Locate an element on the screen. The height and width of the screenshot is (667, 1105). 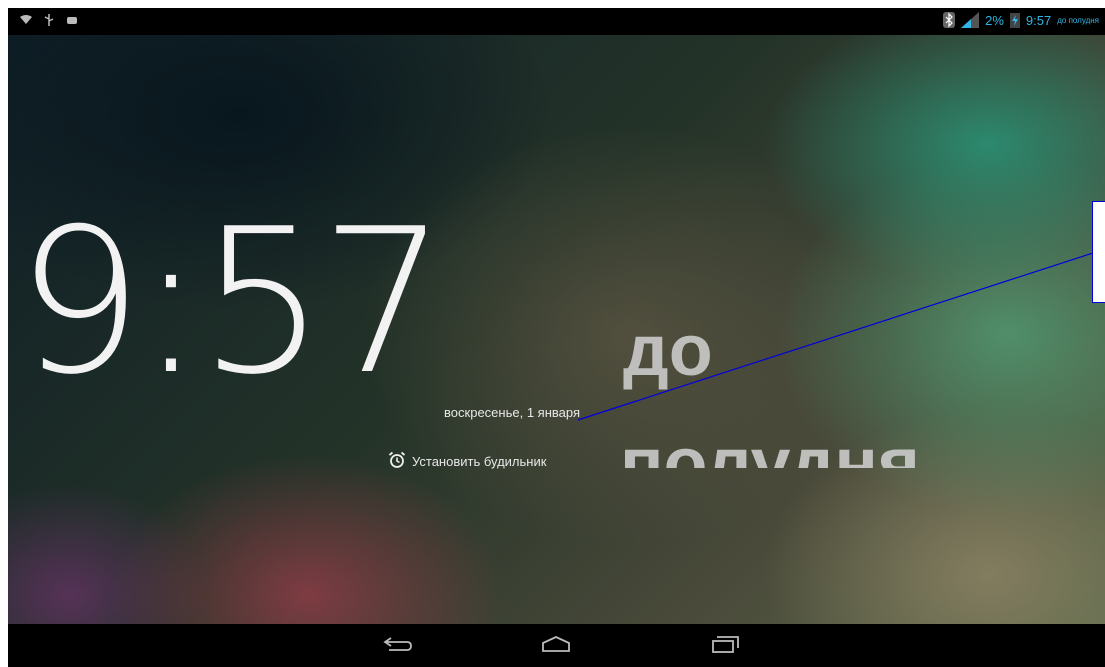
bluetooth-icon is located at coordinates (949, 20).